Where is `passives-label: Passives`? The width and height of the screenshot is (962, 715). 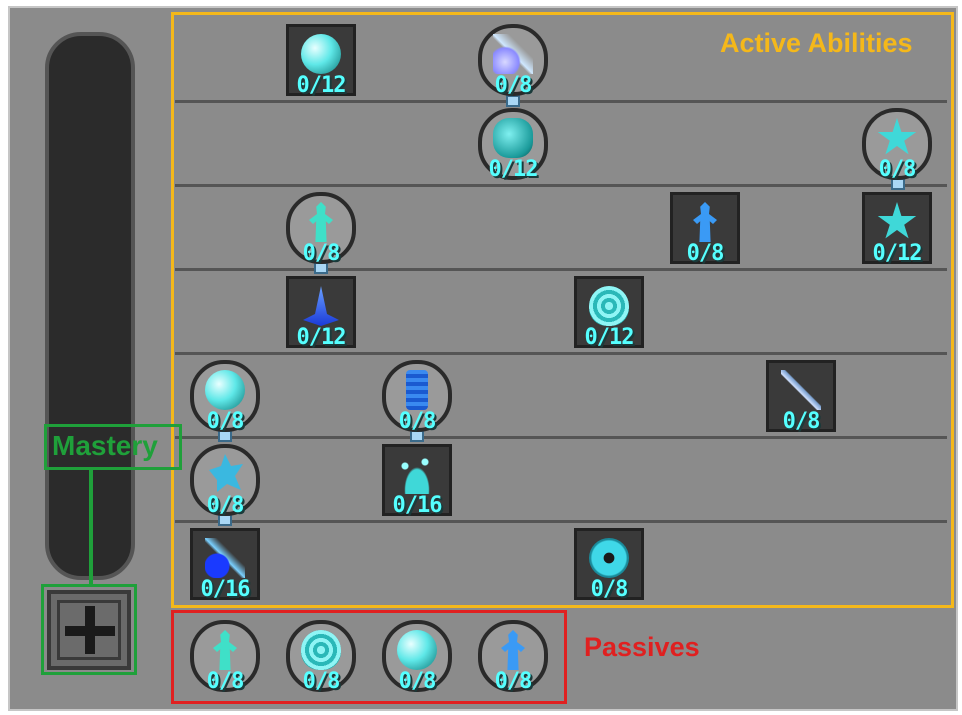
passives-label: Passives is located at coordinates (642, 647).